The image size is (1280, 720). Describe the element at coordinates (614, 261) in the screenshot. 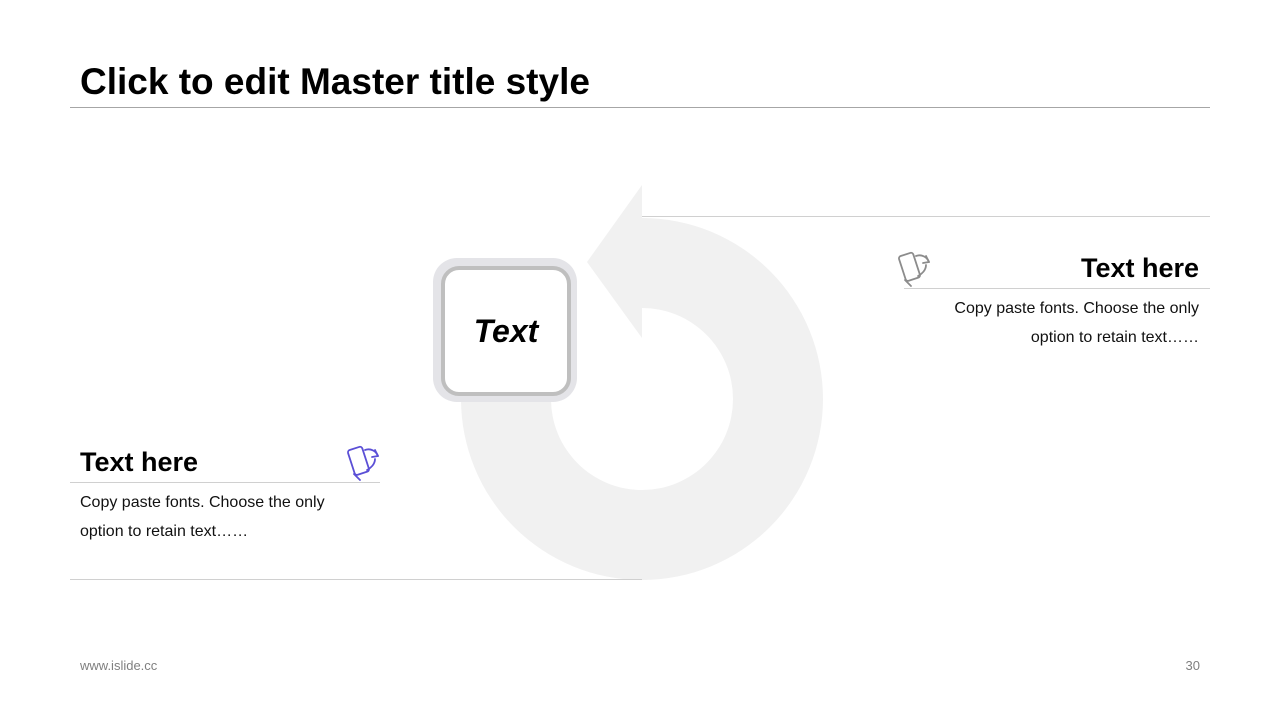

I see `circular-arrow-head` at that location.